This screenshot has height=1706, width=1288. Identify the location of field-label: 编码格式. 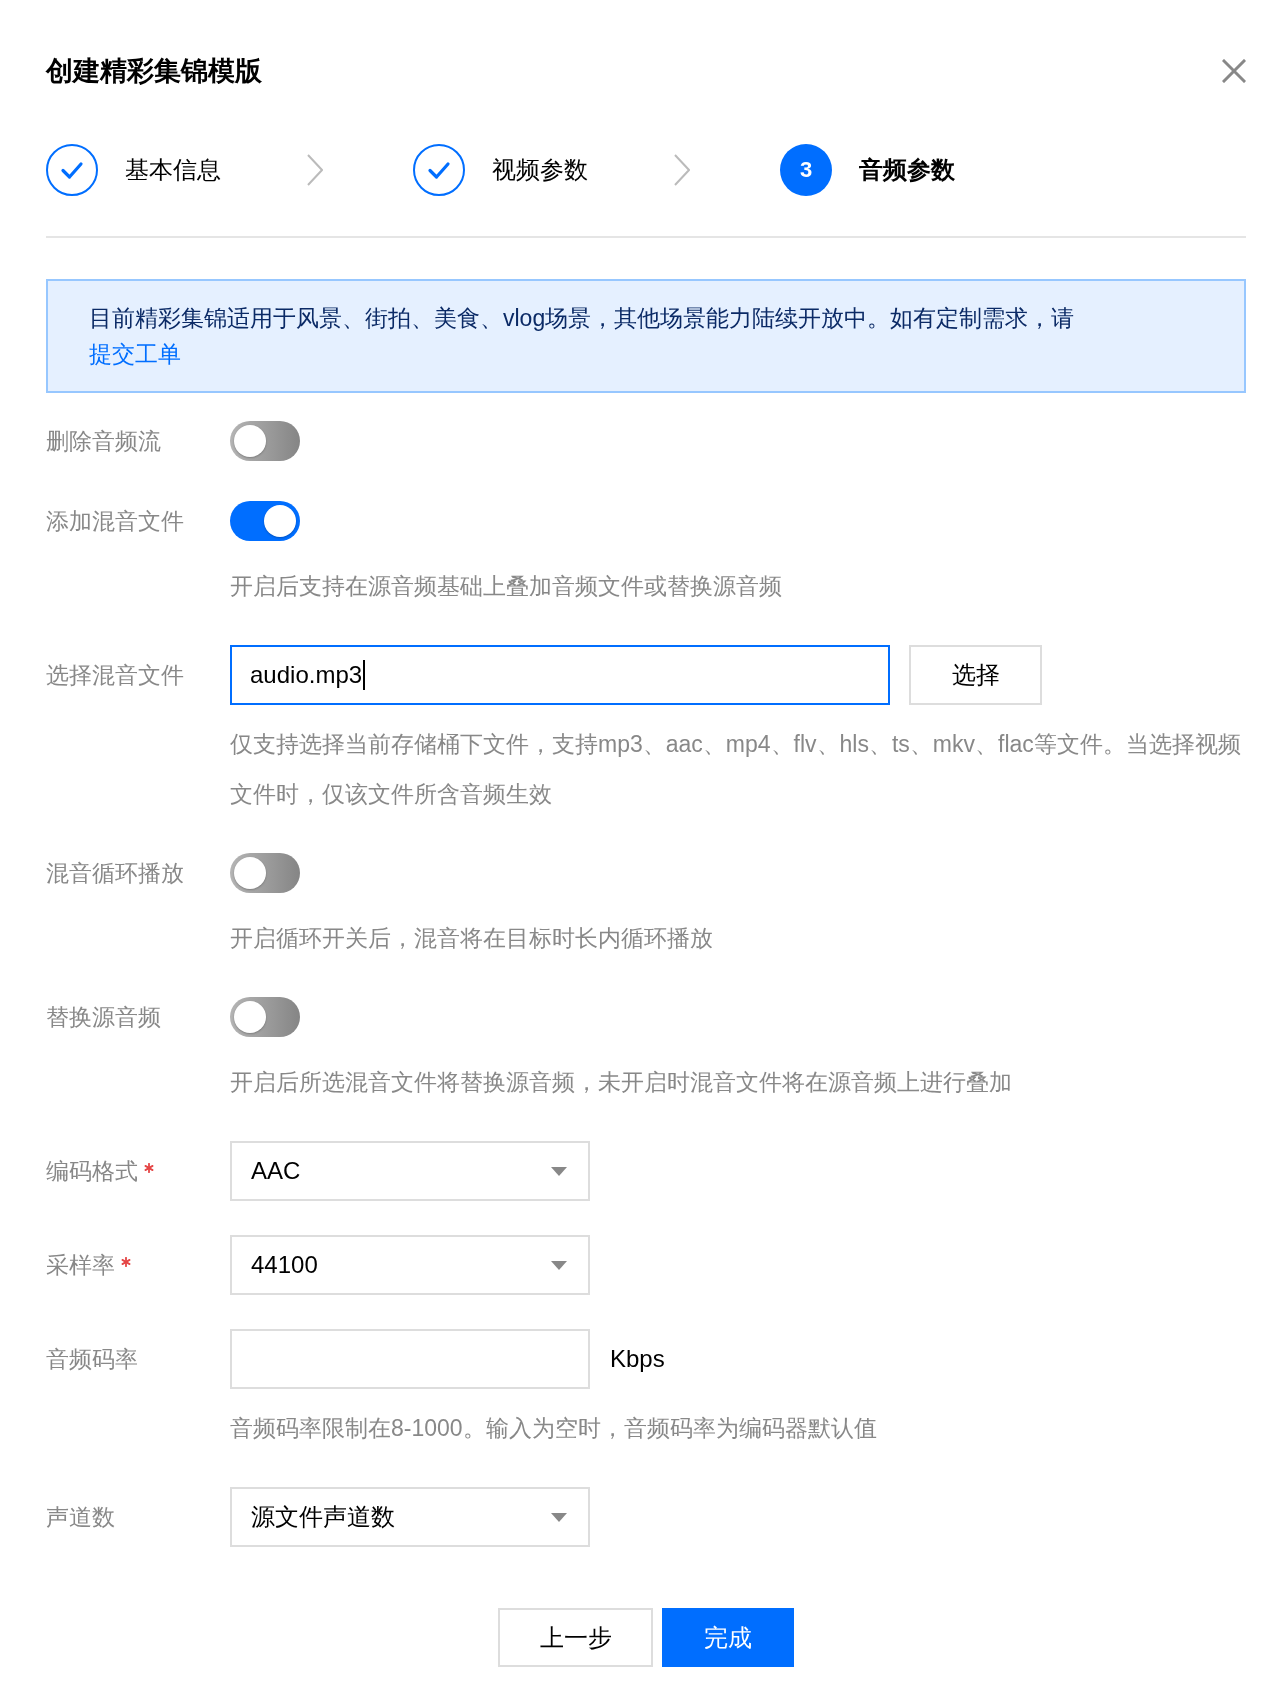
(92, 1171).